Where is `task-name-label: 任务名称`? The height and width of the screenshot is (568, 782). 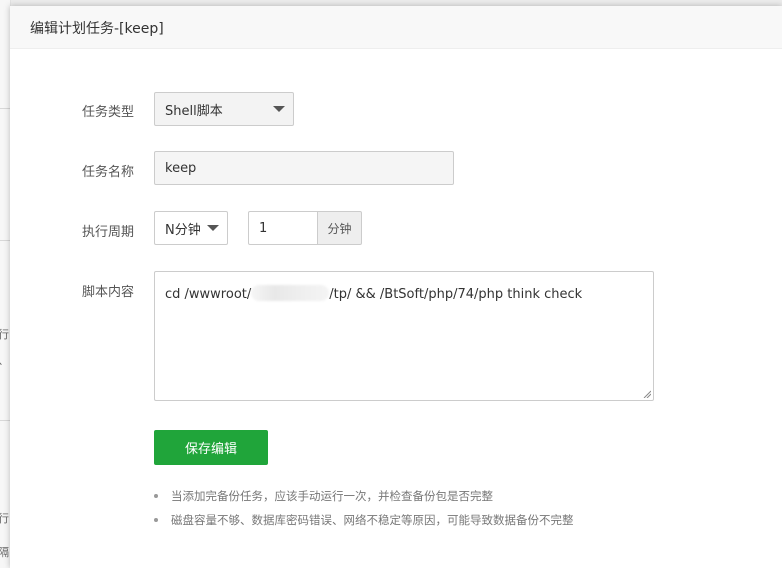
task-name-label: 任务名称 is located at coordinates (107, 172).